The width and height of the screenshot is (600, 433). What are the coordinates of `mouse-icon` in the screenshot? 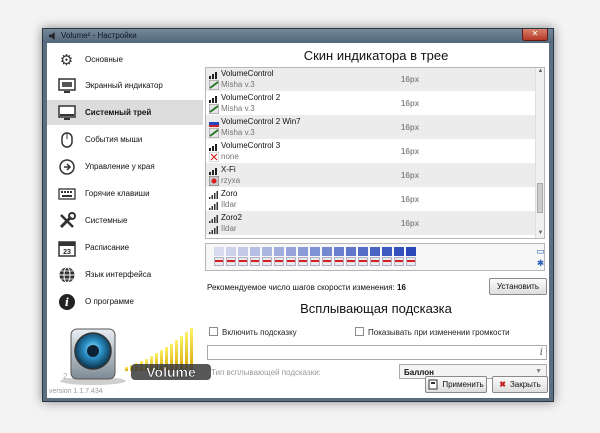 It's located at (66, 139).